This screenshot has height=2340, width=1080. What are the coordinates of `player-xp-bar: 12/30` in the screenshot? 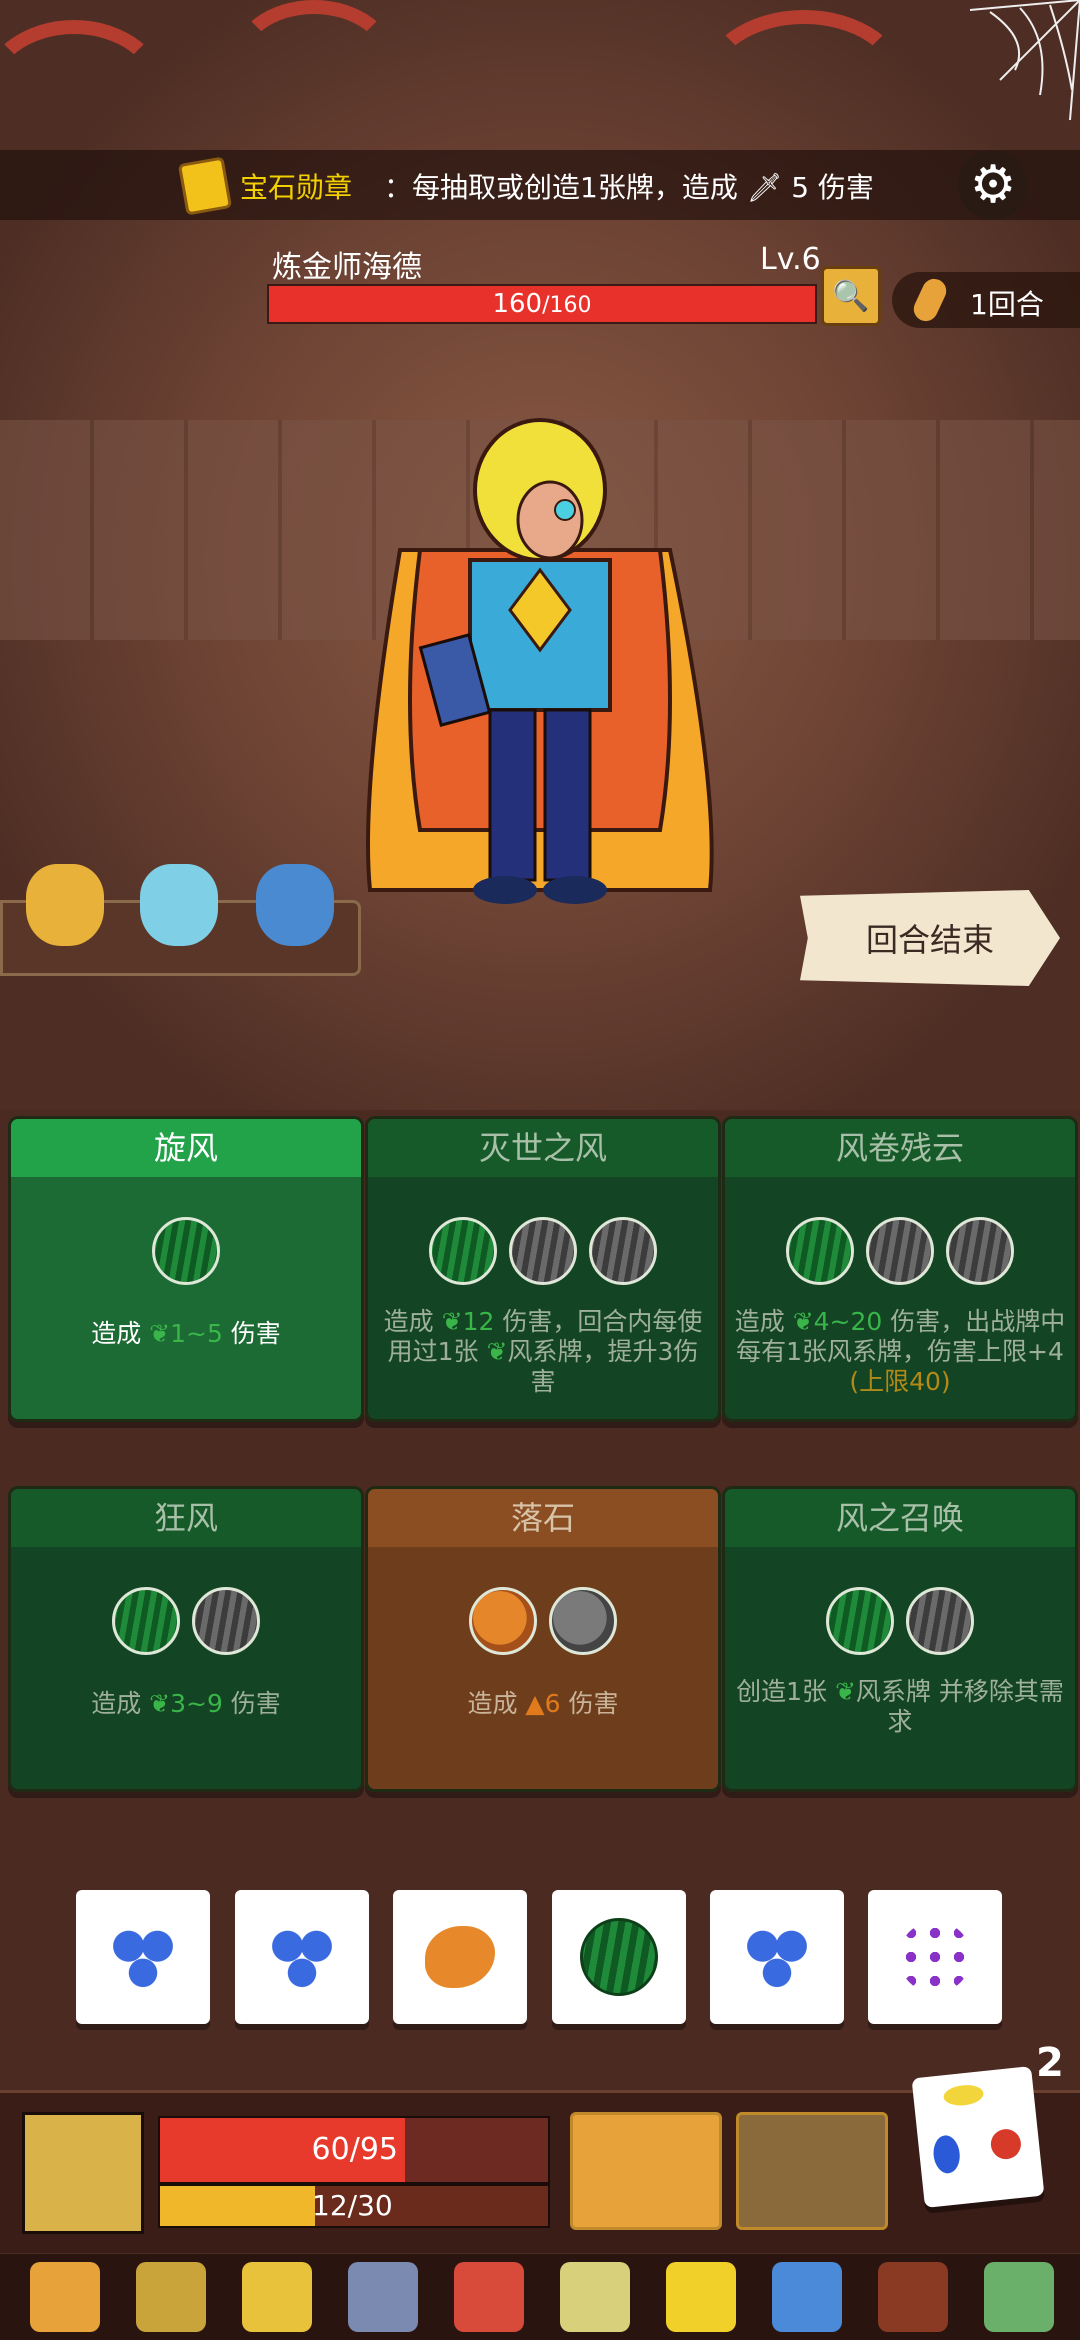 It's located at (354, 2206).